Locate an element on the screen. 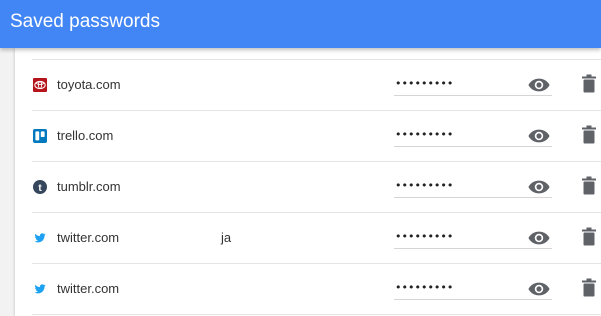 The width and height of the screenshot is (601, 316). tumblr-icon: t is located at coordinates (40, 187).